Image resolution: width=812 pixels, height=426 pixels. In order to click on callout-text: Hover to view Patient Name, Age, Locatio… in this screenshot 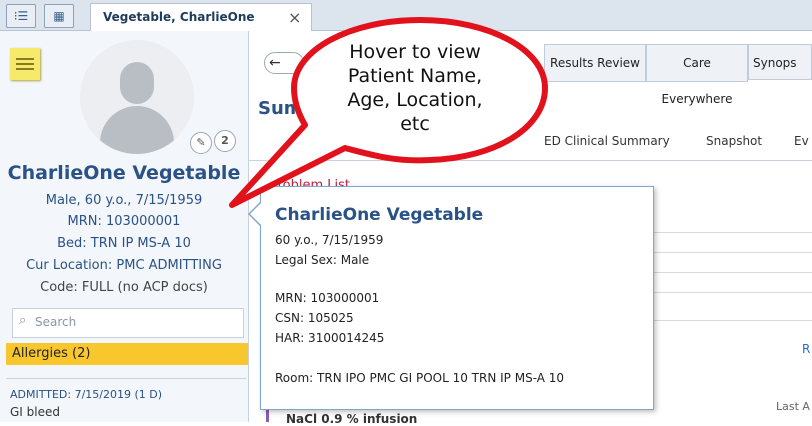, I will do `click(415, 88)`.